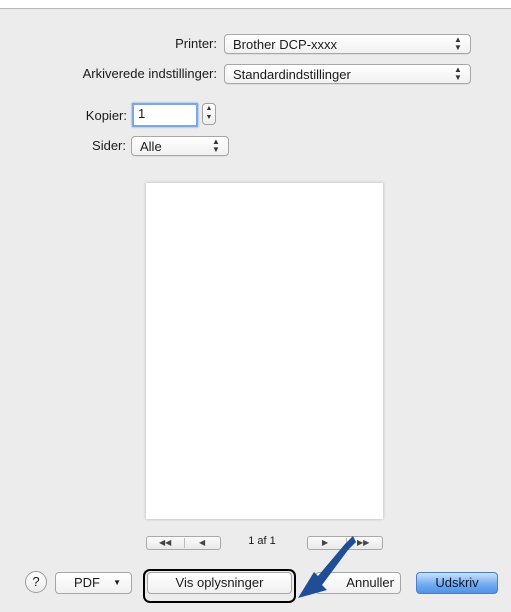  I want to click on callout-arrow-icon, so click(327, 567).